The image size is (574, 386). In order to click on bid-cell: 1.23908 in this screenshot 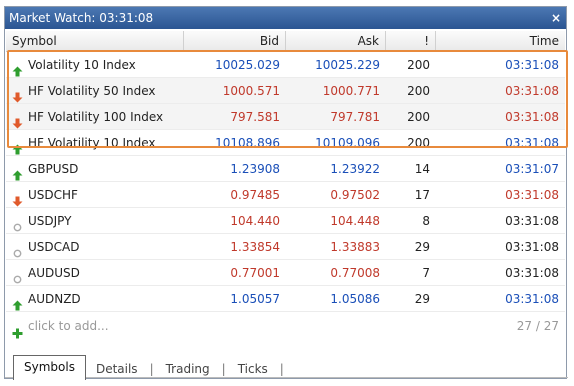, I will do `click(255, 169)`.